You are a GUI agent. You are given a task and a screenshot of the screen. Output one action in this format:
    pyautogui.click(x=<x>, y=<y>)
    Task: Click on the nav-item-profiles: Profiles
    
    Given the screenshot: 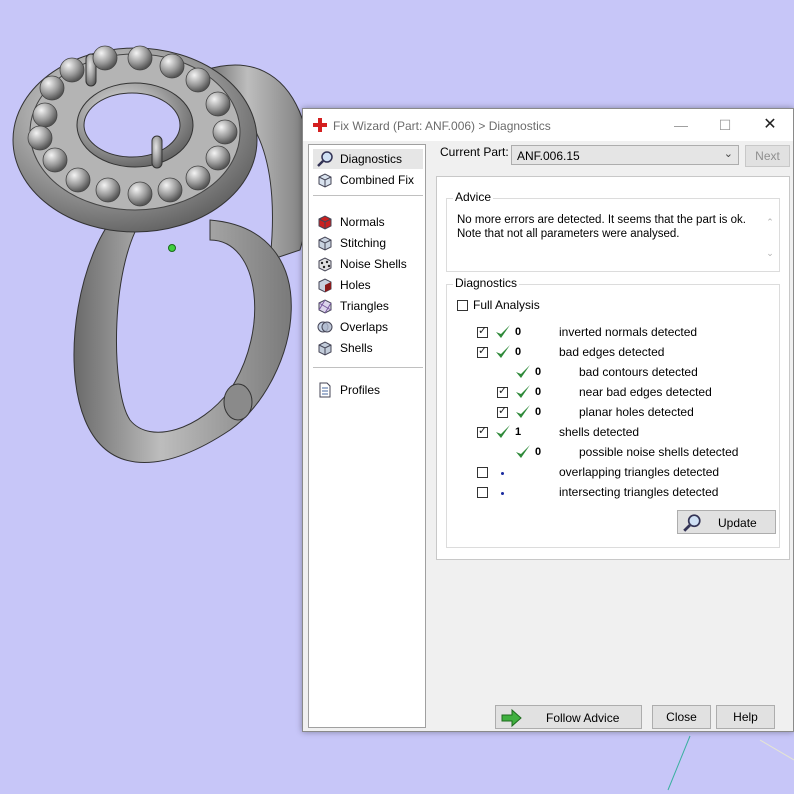 What is the action you would take?
    pyautogui.click(x=368, y=390)
    